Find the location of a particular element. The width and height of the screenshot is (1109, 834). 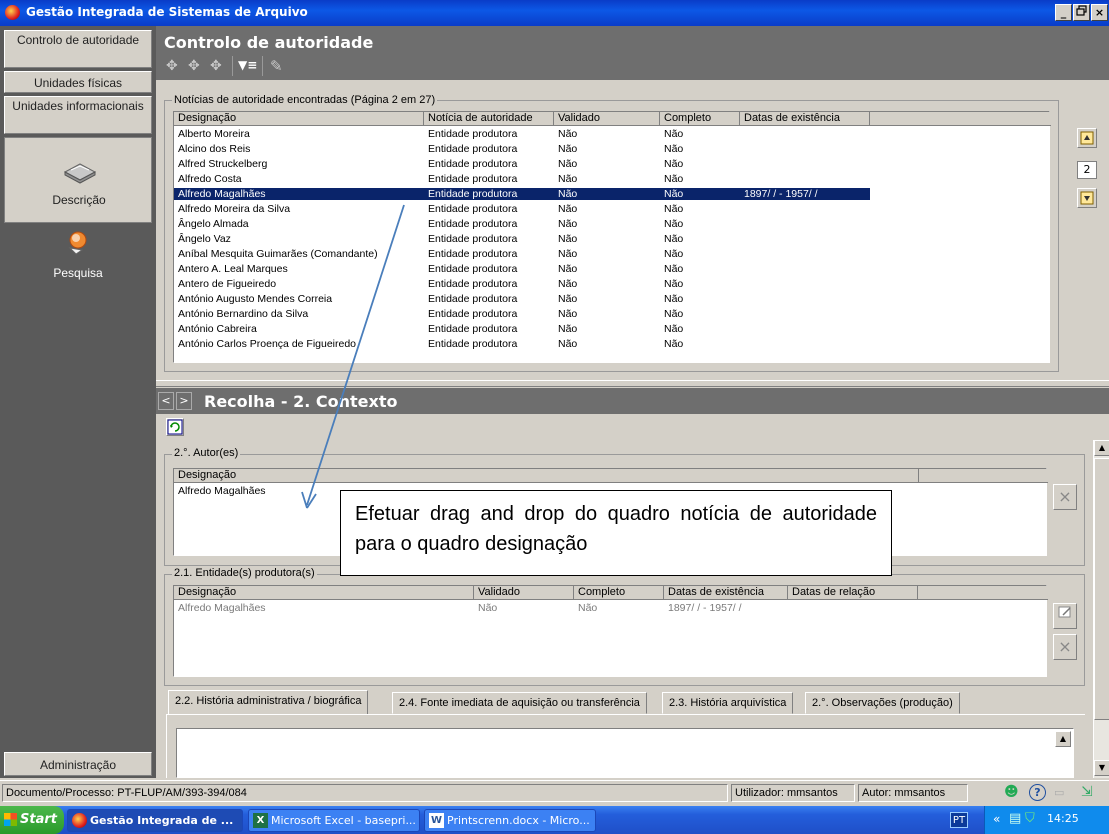

nav-unidades-informacionais: Unidades informacionais is located at coordinates (78, 115).